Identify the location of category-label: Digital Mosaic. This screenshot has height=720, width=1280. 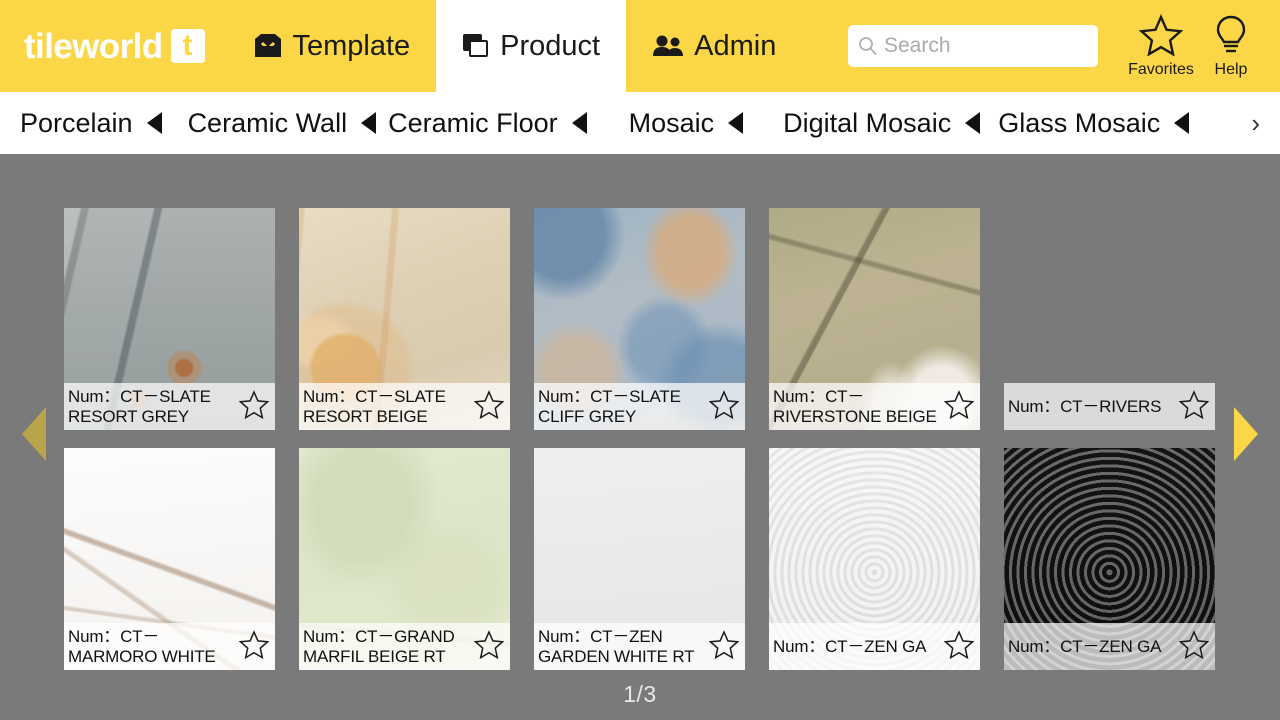
(867, 122).